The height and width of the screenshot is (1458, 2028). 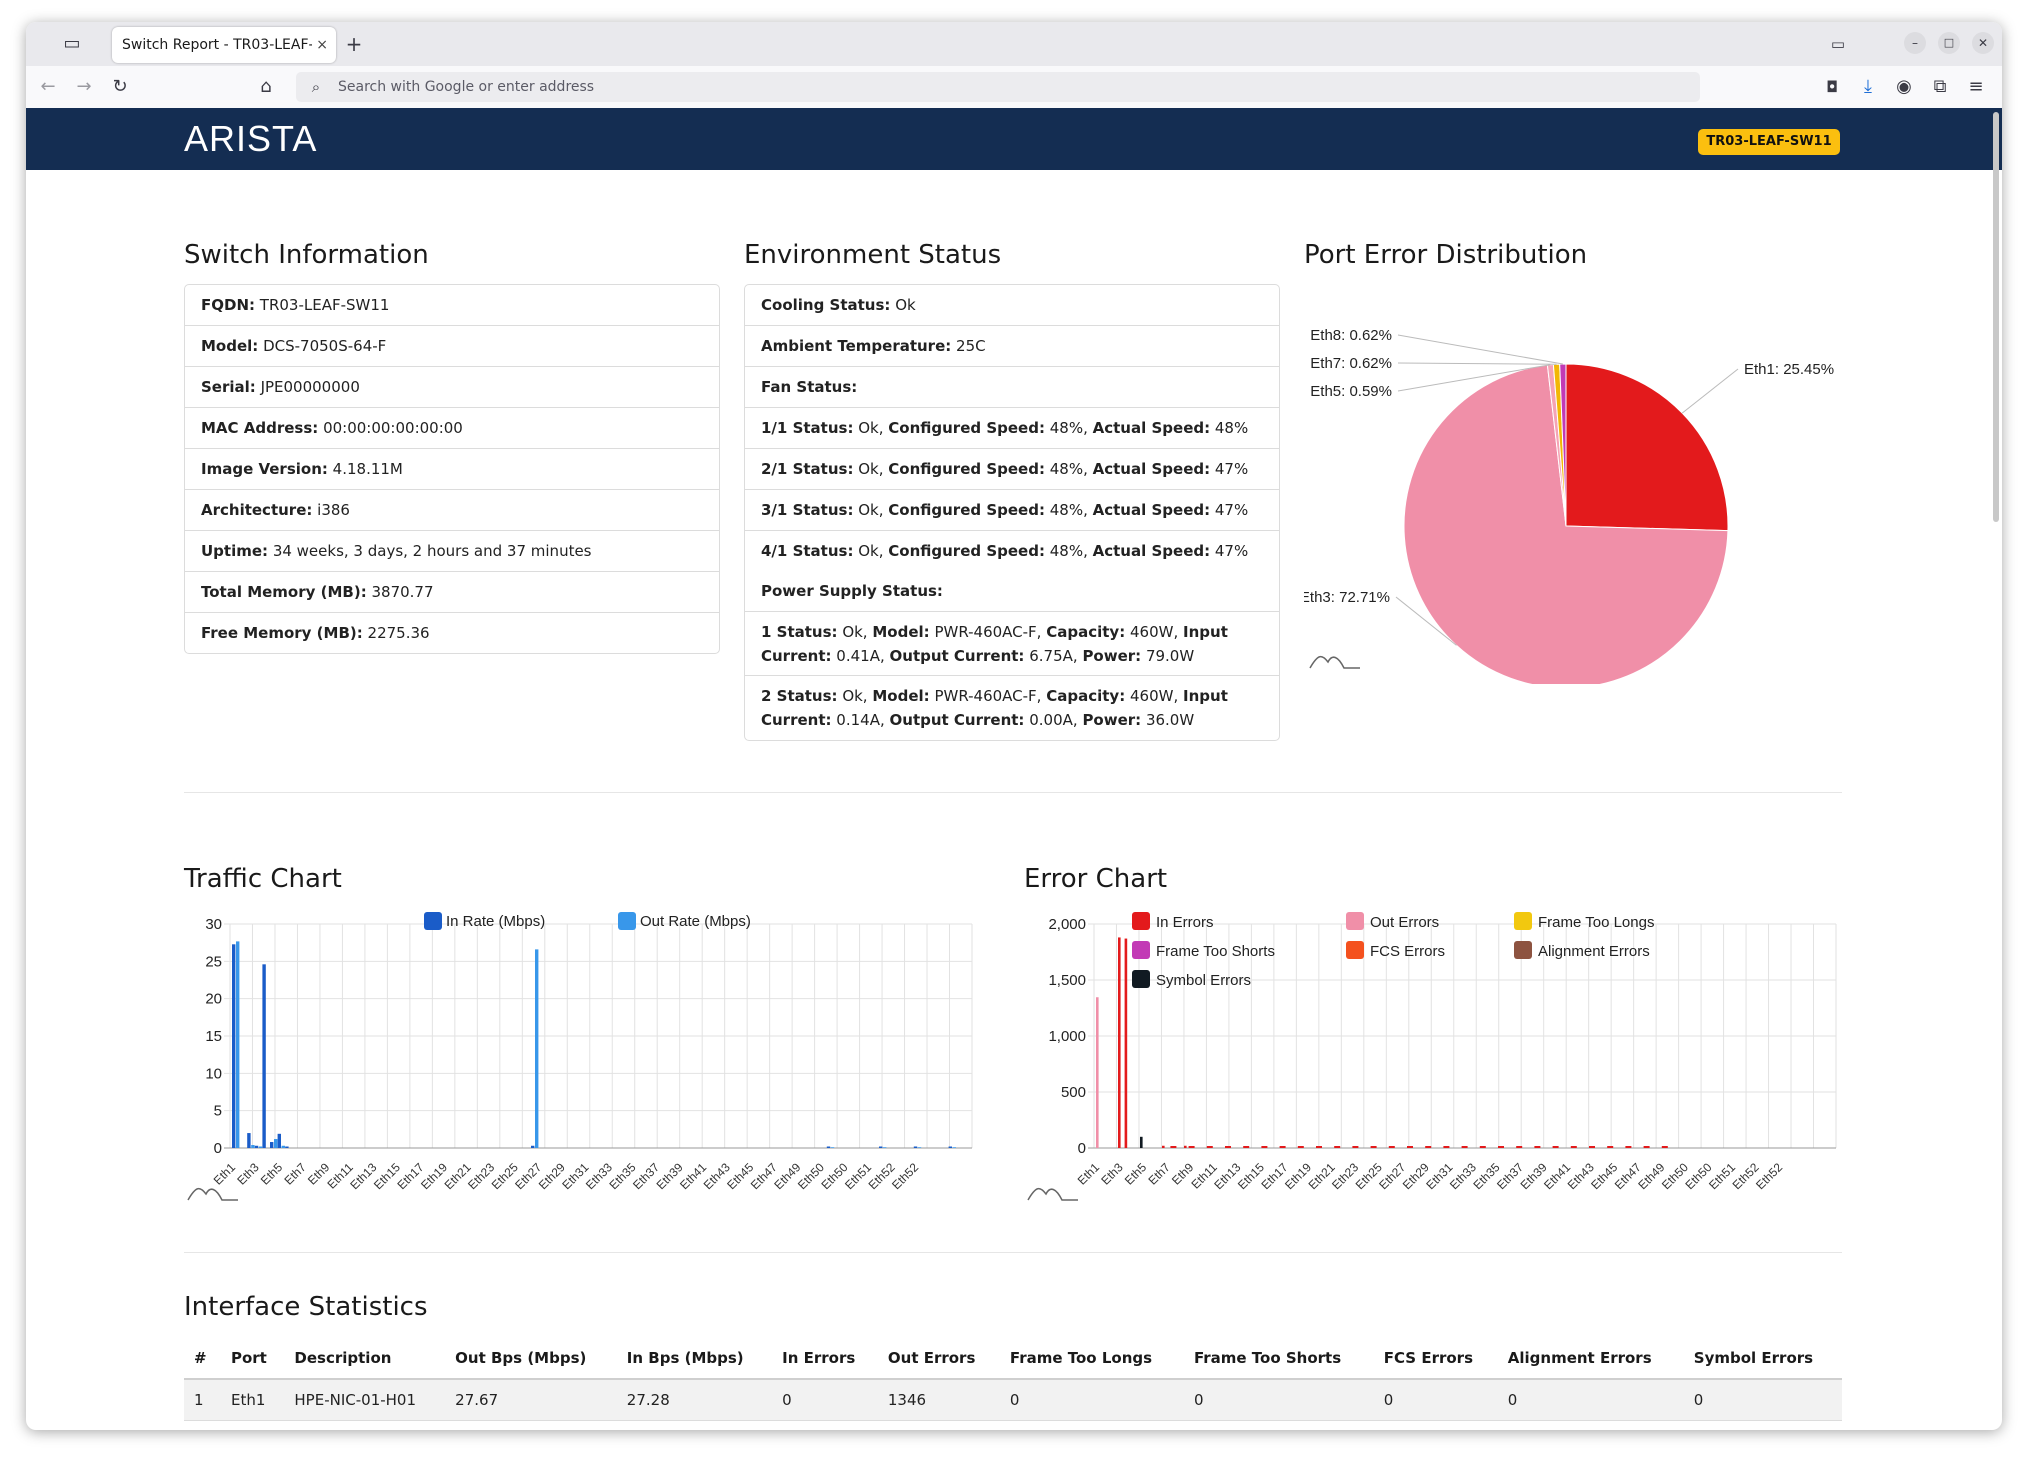 I want to click on column-header: Out Errors, so click(x=938, y=1359).